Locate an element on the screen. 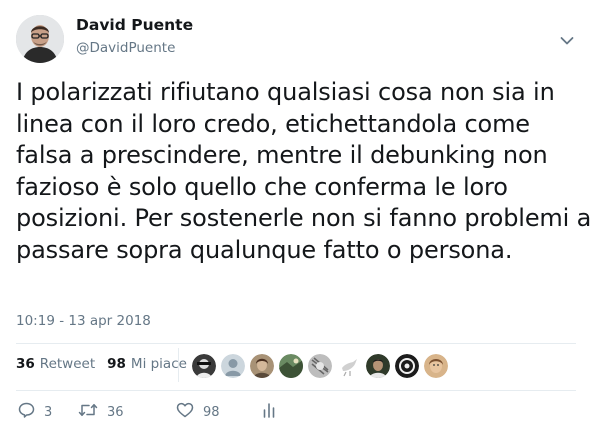 This screenshot has height=445, width=602. like-button: 98 is located at coordinates (219, 412).